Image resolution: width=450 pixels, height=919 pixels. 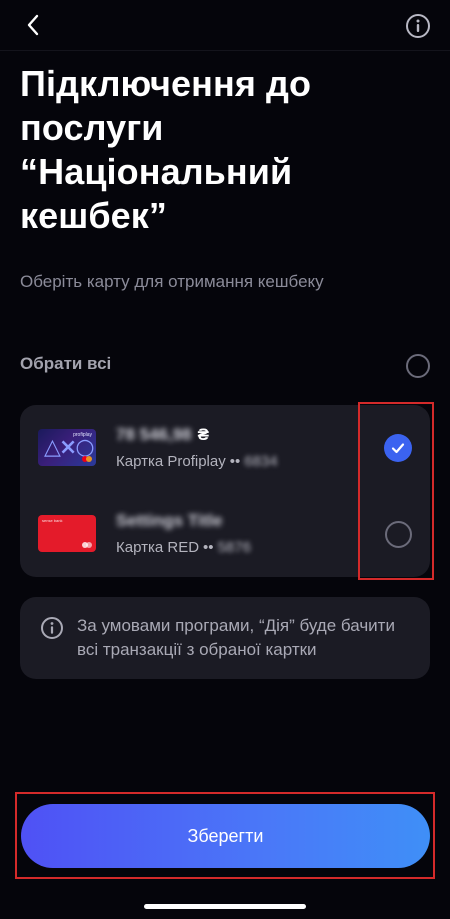 What do you see at coordinates (234, 547) in the screenshot?
I see `card-last-digits: 5876` at bounding box center [234, 547].